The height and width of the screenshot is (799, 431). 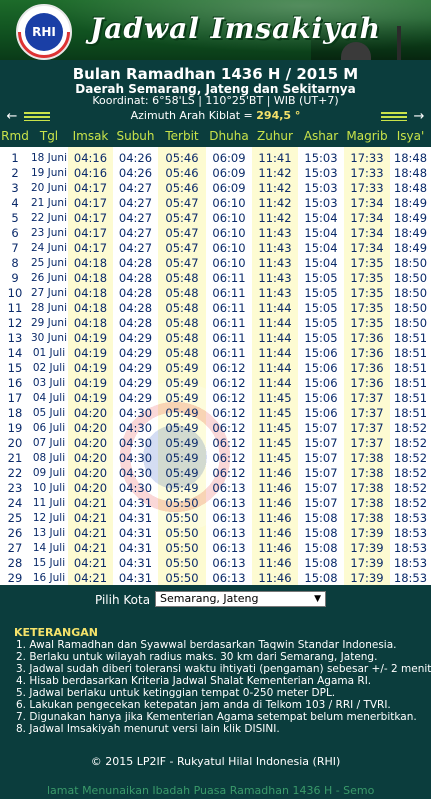 What do you see at coordinates (49, 518) in the screenshot?
I see `table-cell: 12 Juli` at bounding box center [49, 518].